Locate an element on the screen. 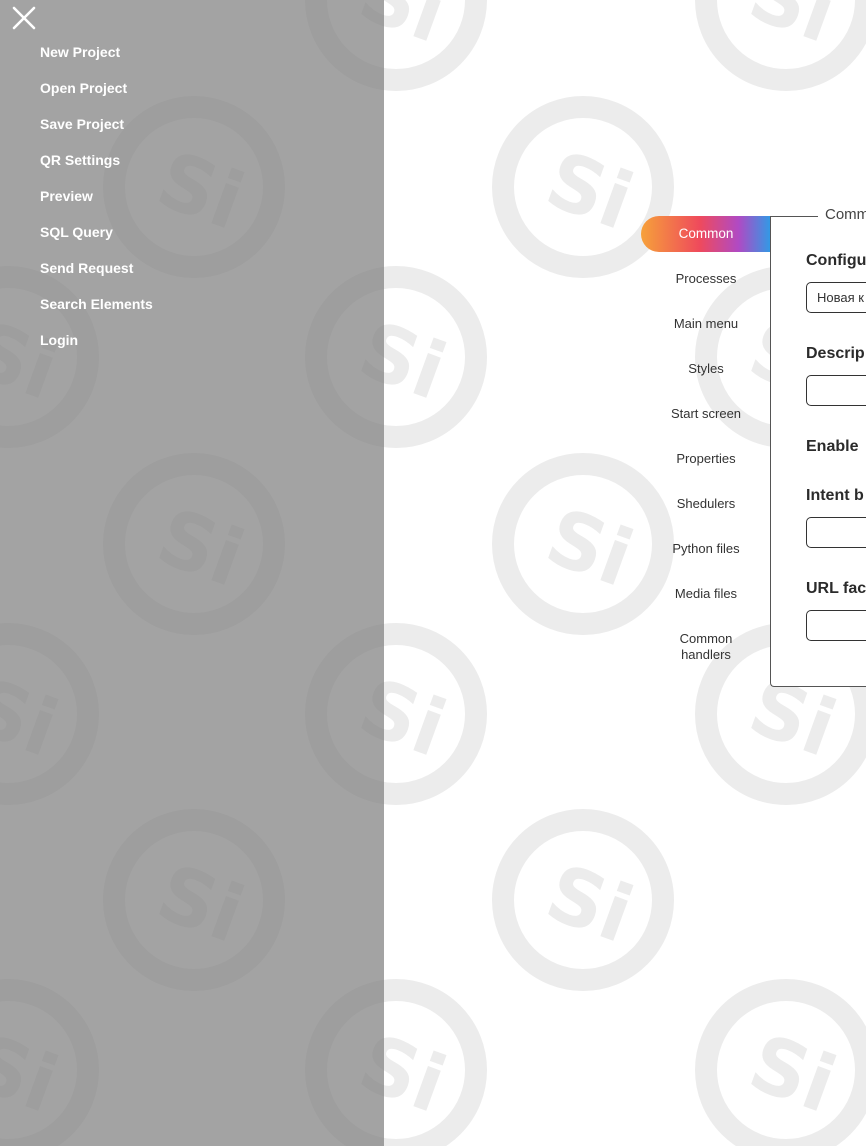 Image resolution: width=866 pixels, height=1146 pixels. tab-media-files: Media files is located at coordinates (706, 594).